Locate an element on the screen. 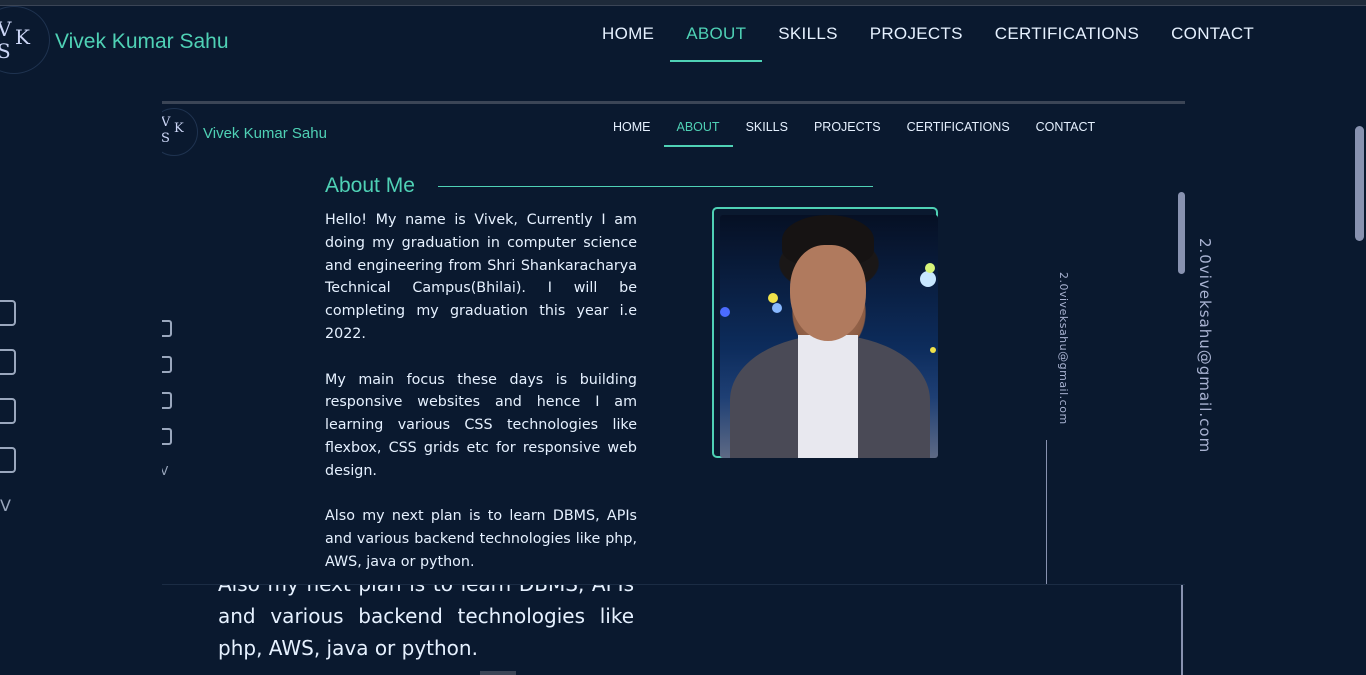  title-underline is located at coordinates (655, 186).